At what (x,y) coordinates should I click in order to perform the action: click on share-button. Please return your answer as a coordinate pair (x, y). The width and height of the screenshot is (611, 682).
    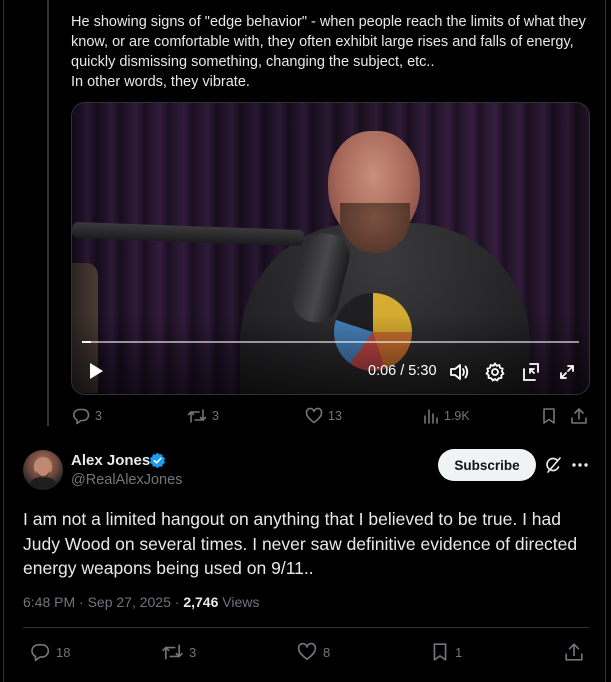
    Looking at the image, I should click on (579, 416).